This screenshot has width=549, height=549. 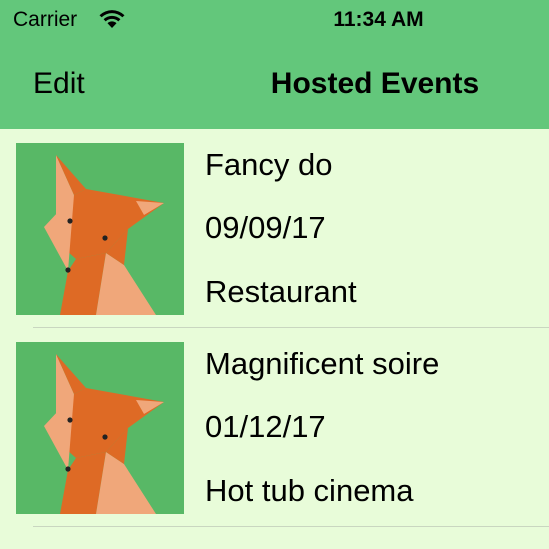 What do you see at coordinates (375, 83) in the screenshot?
I see `page-title: Hosted Events` at bounding box center [375, 83].